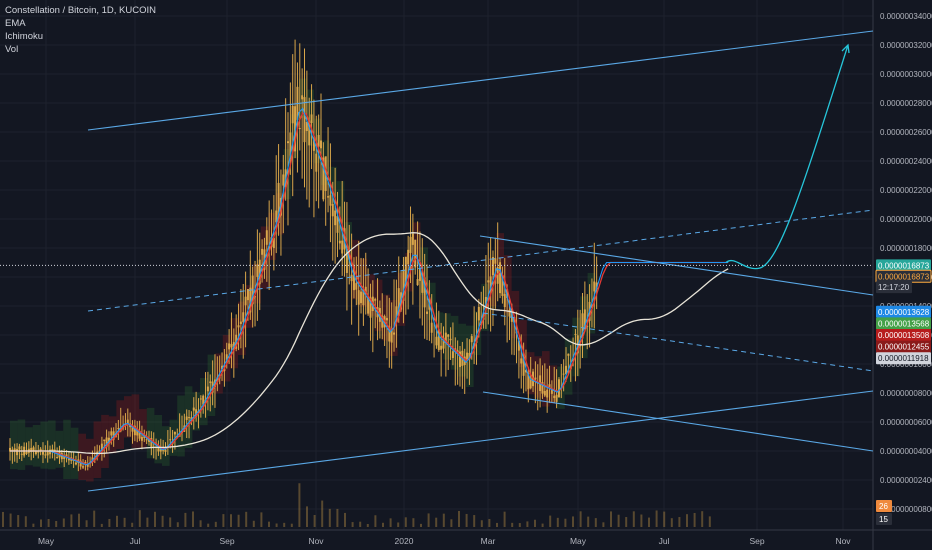 Image resolution: width=932 pixels, height=550 pixels. What do you see at coordinates (906, 480) in the screenshot?
I see `y-tick-label: 0.00000002400` at bounding box center [906, 480].